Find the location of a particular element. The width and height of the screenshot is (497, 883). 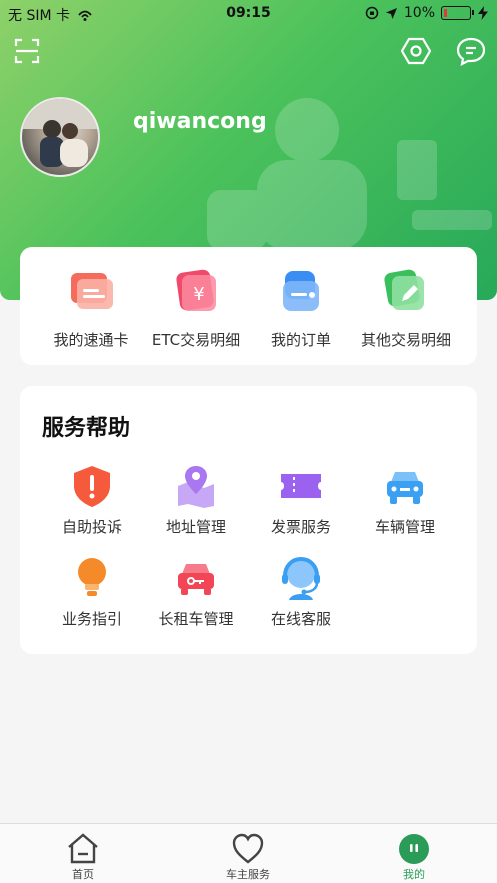

rental-car-icon is located at coordinates (196, 578).